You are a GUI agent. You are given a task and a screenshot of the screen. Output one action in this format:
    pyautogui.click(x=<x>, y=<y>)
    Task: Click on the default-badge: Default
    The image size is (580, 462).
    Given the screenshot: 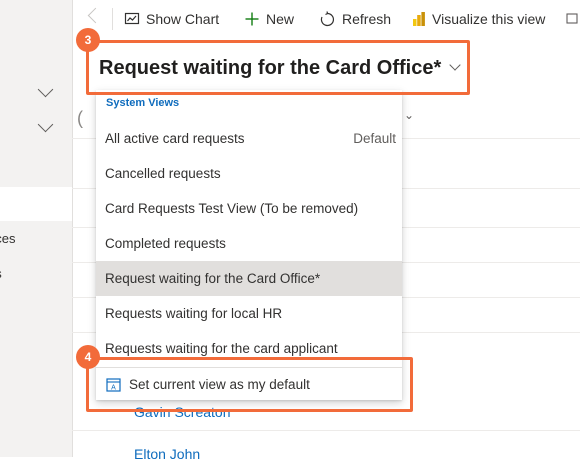 What is the action you would take?
    pyautogui.click(x=374, y=138)
    